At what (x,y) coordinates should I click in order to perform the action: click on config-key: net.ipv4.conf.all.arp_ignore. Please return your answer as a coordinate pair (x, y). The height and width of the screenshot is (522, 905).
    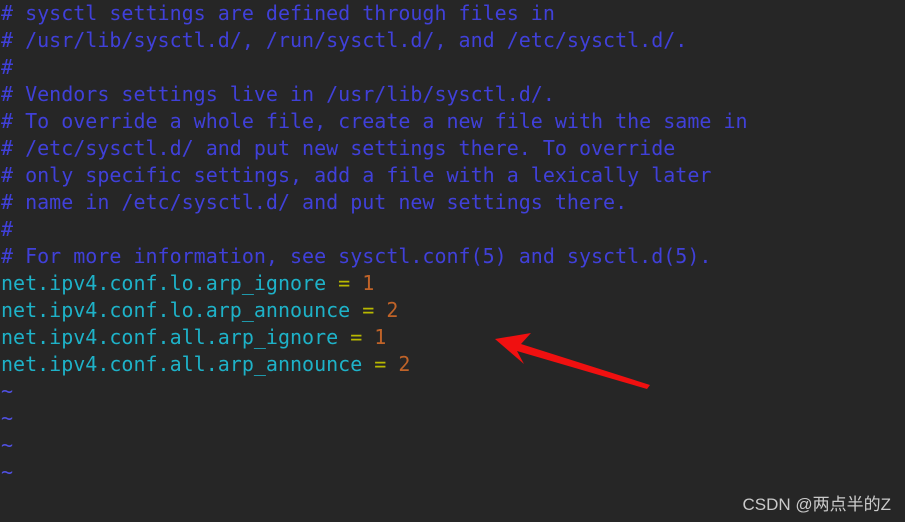
    Looking at the image, I should click on (170, 337).